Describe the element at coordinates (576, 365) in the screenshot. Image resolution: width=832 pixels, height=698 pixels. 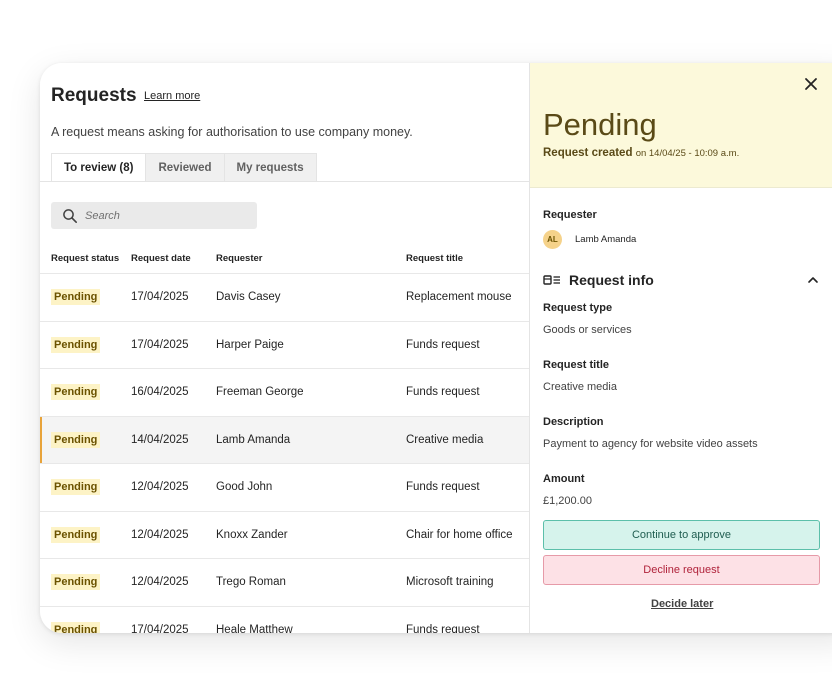
I see `request-title-label: Request title` at that location.